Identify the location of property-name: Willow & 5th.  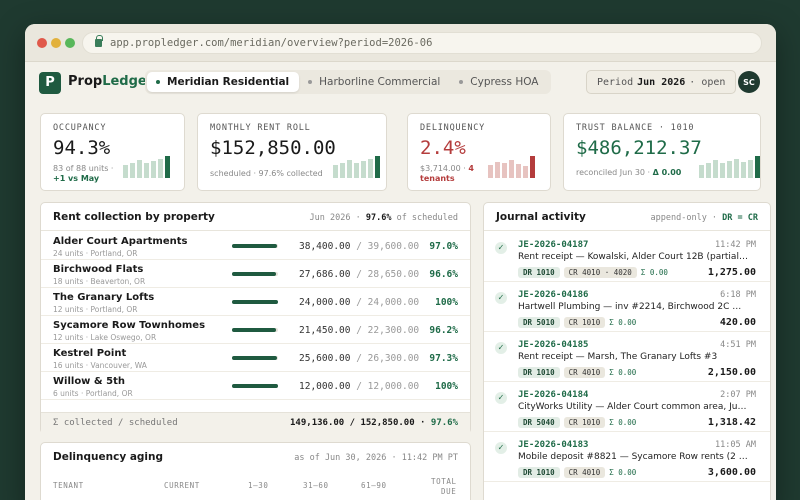
(89, 381).